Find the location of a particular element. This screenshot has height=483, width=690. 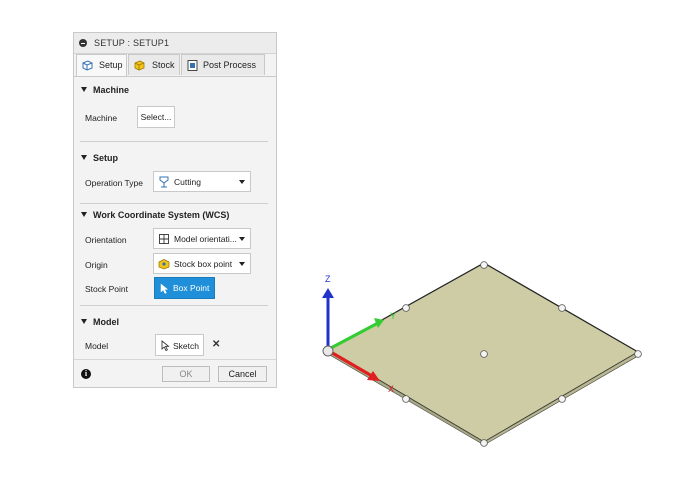

origin-value: Stock box point is located at coordinates (203, 264).